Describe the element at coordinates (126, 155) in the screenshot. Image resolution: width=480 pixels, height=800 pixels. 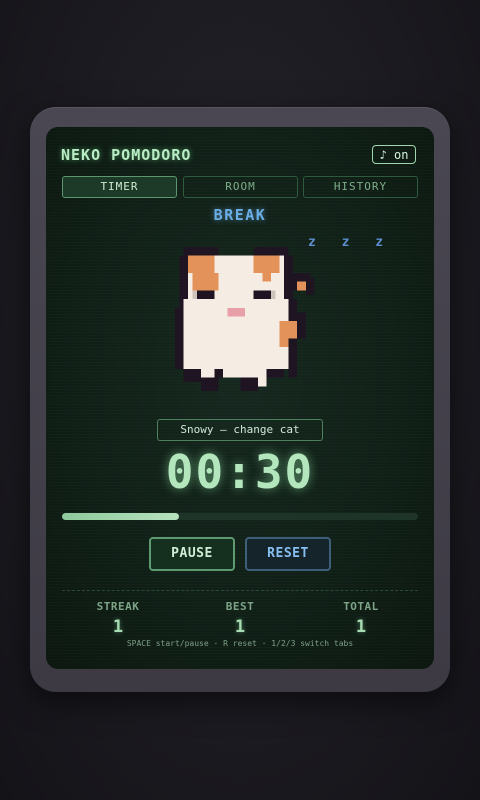
I see `app-title: NEKO POMODORO` at that location.